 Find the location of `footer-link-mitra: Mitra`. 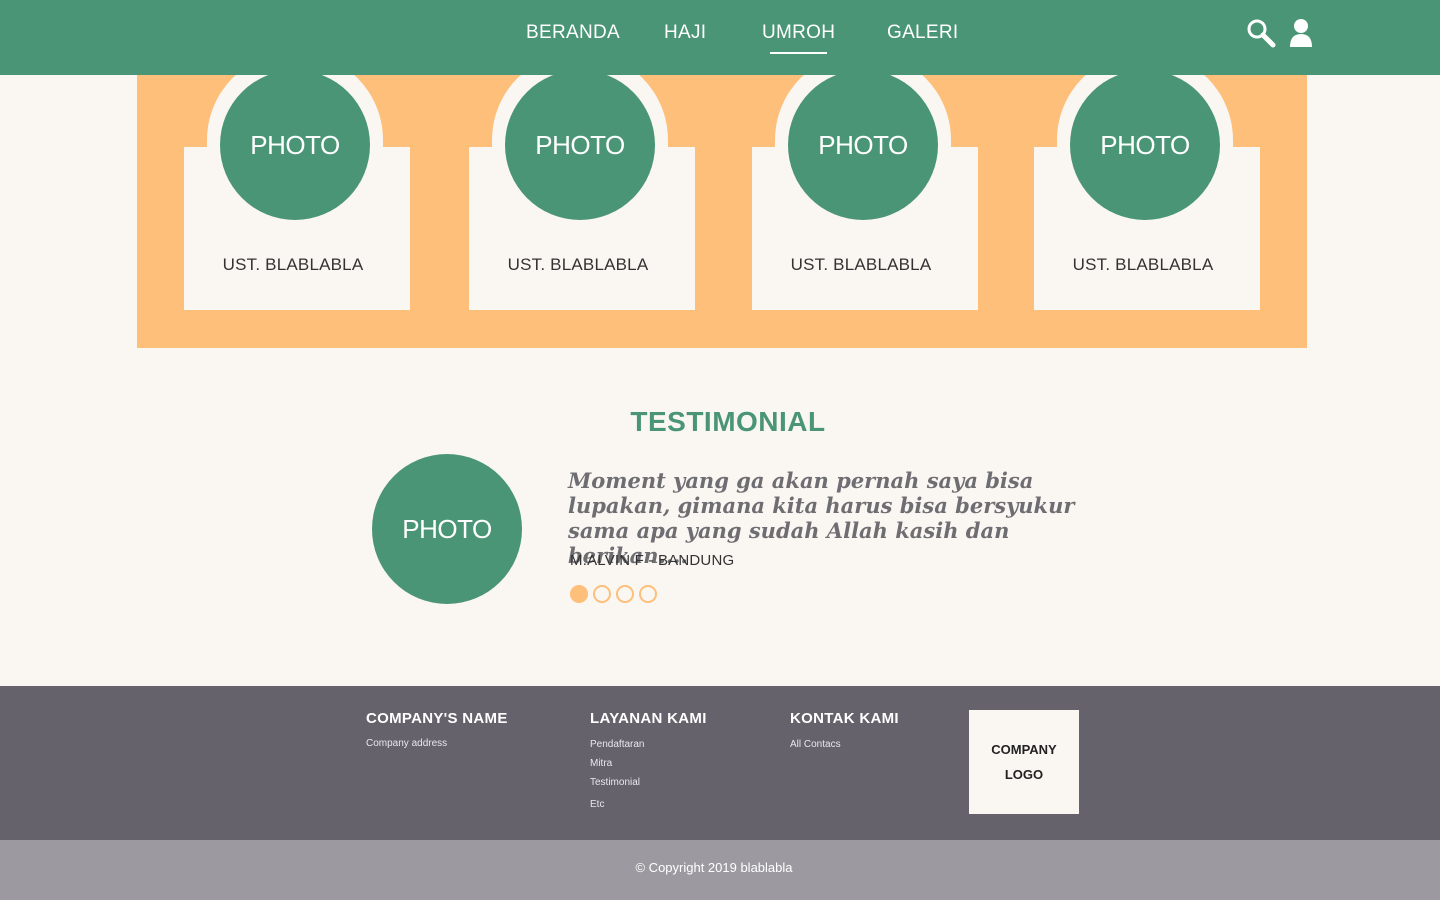

footer-link-mitra: Mitra is located at coordinates (601, 763).